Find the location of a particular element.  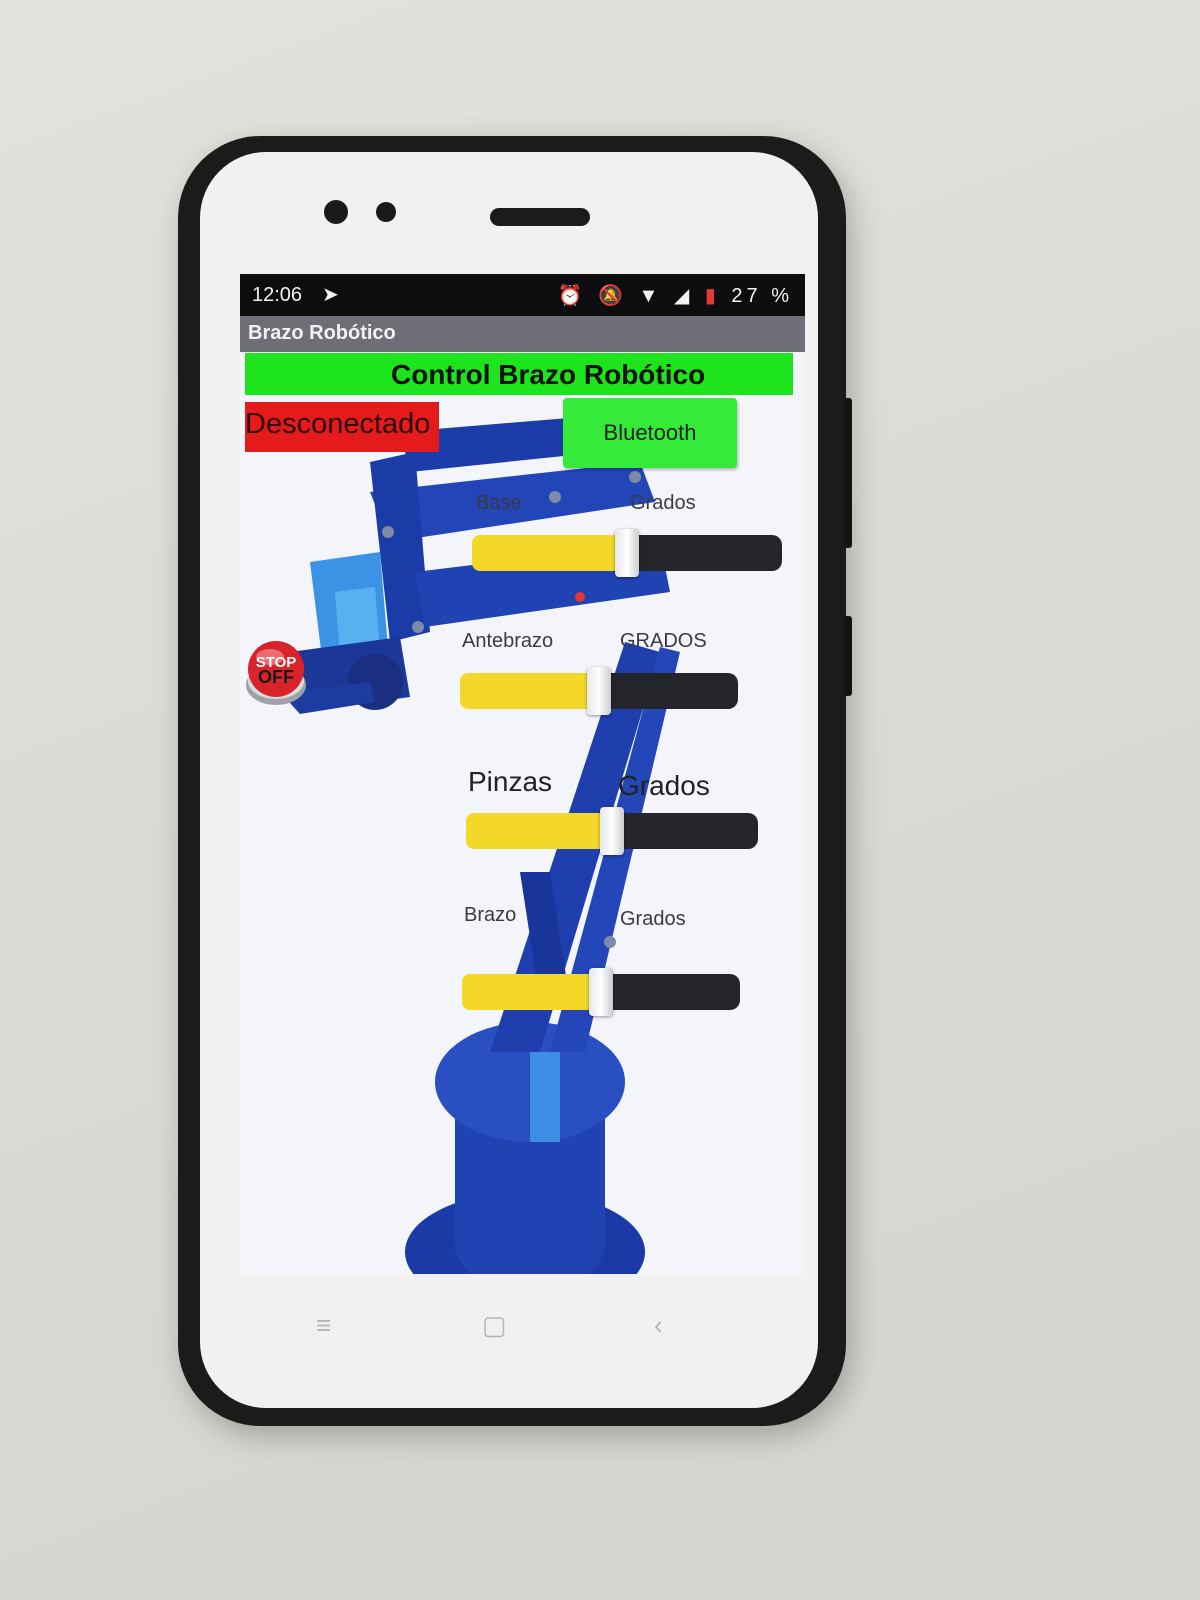

bluetooth-button: Bluetooth is located at coordinates (650, 433).